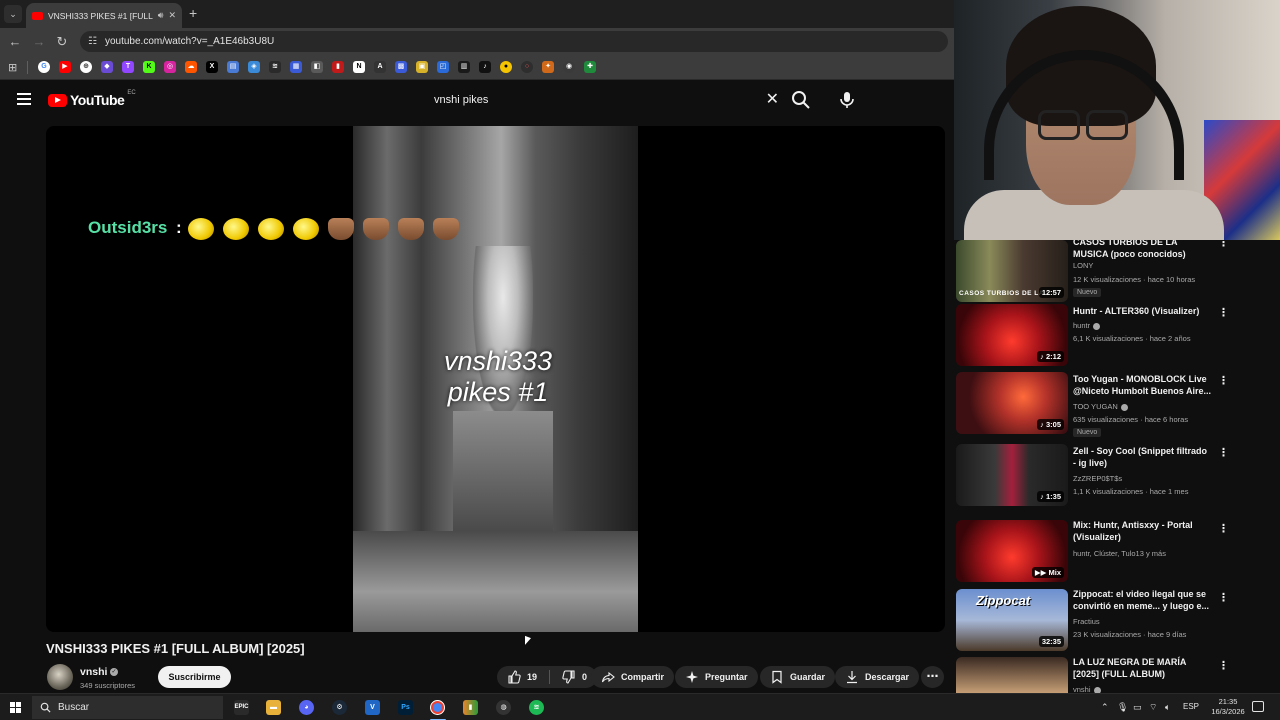 The image size is (1280, 720). What do you see at coordinates (1012, 403) in the screenshot?
I see `recommendation-thumbnail: ♪ 3:05` at bounding box center [1012, 403].